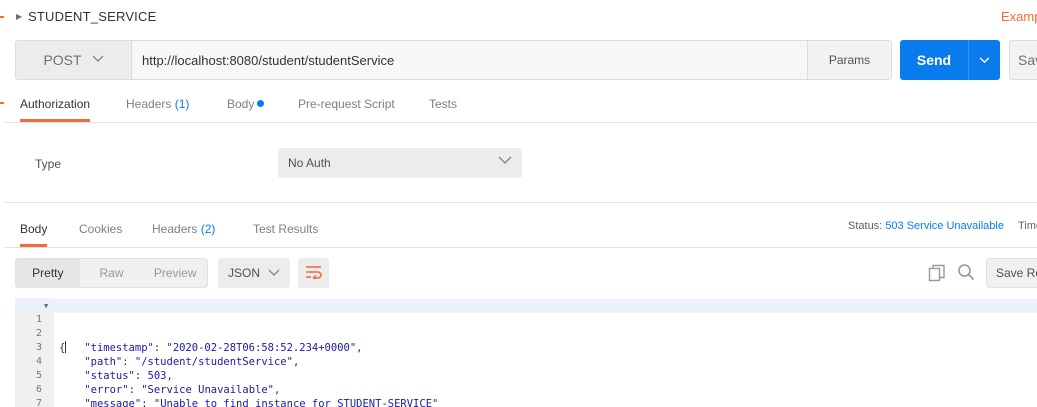 Image resolution: width=1037 pixels, height=407 pixels. I want to click on tab-label: Tests, so click(443, 104).